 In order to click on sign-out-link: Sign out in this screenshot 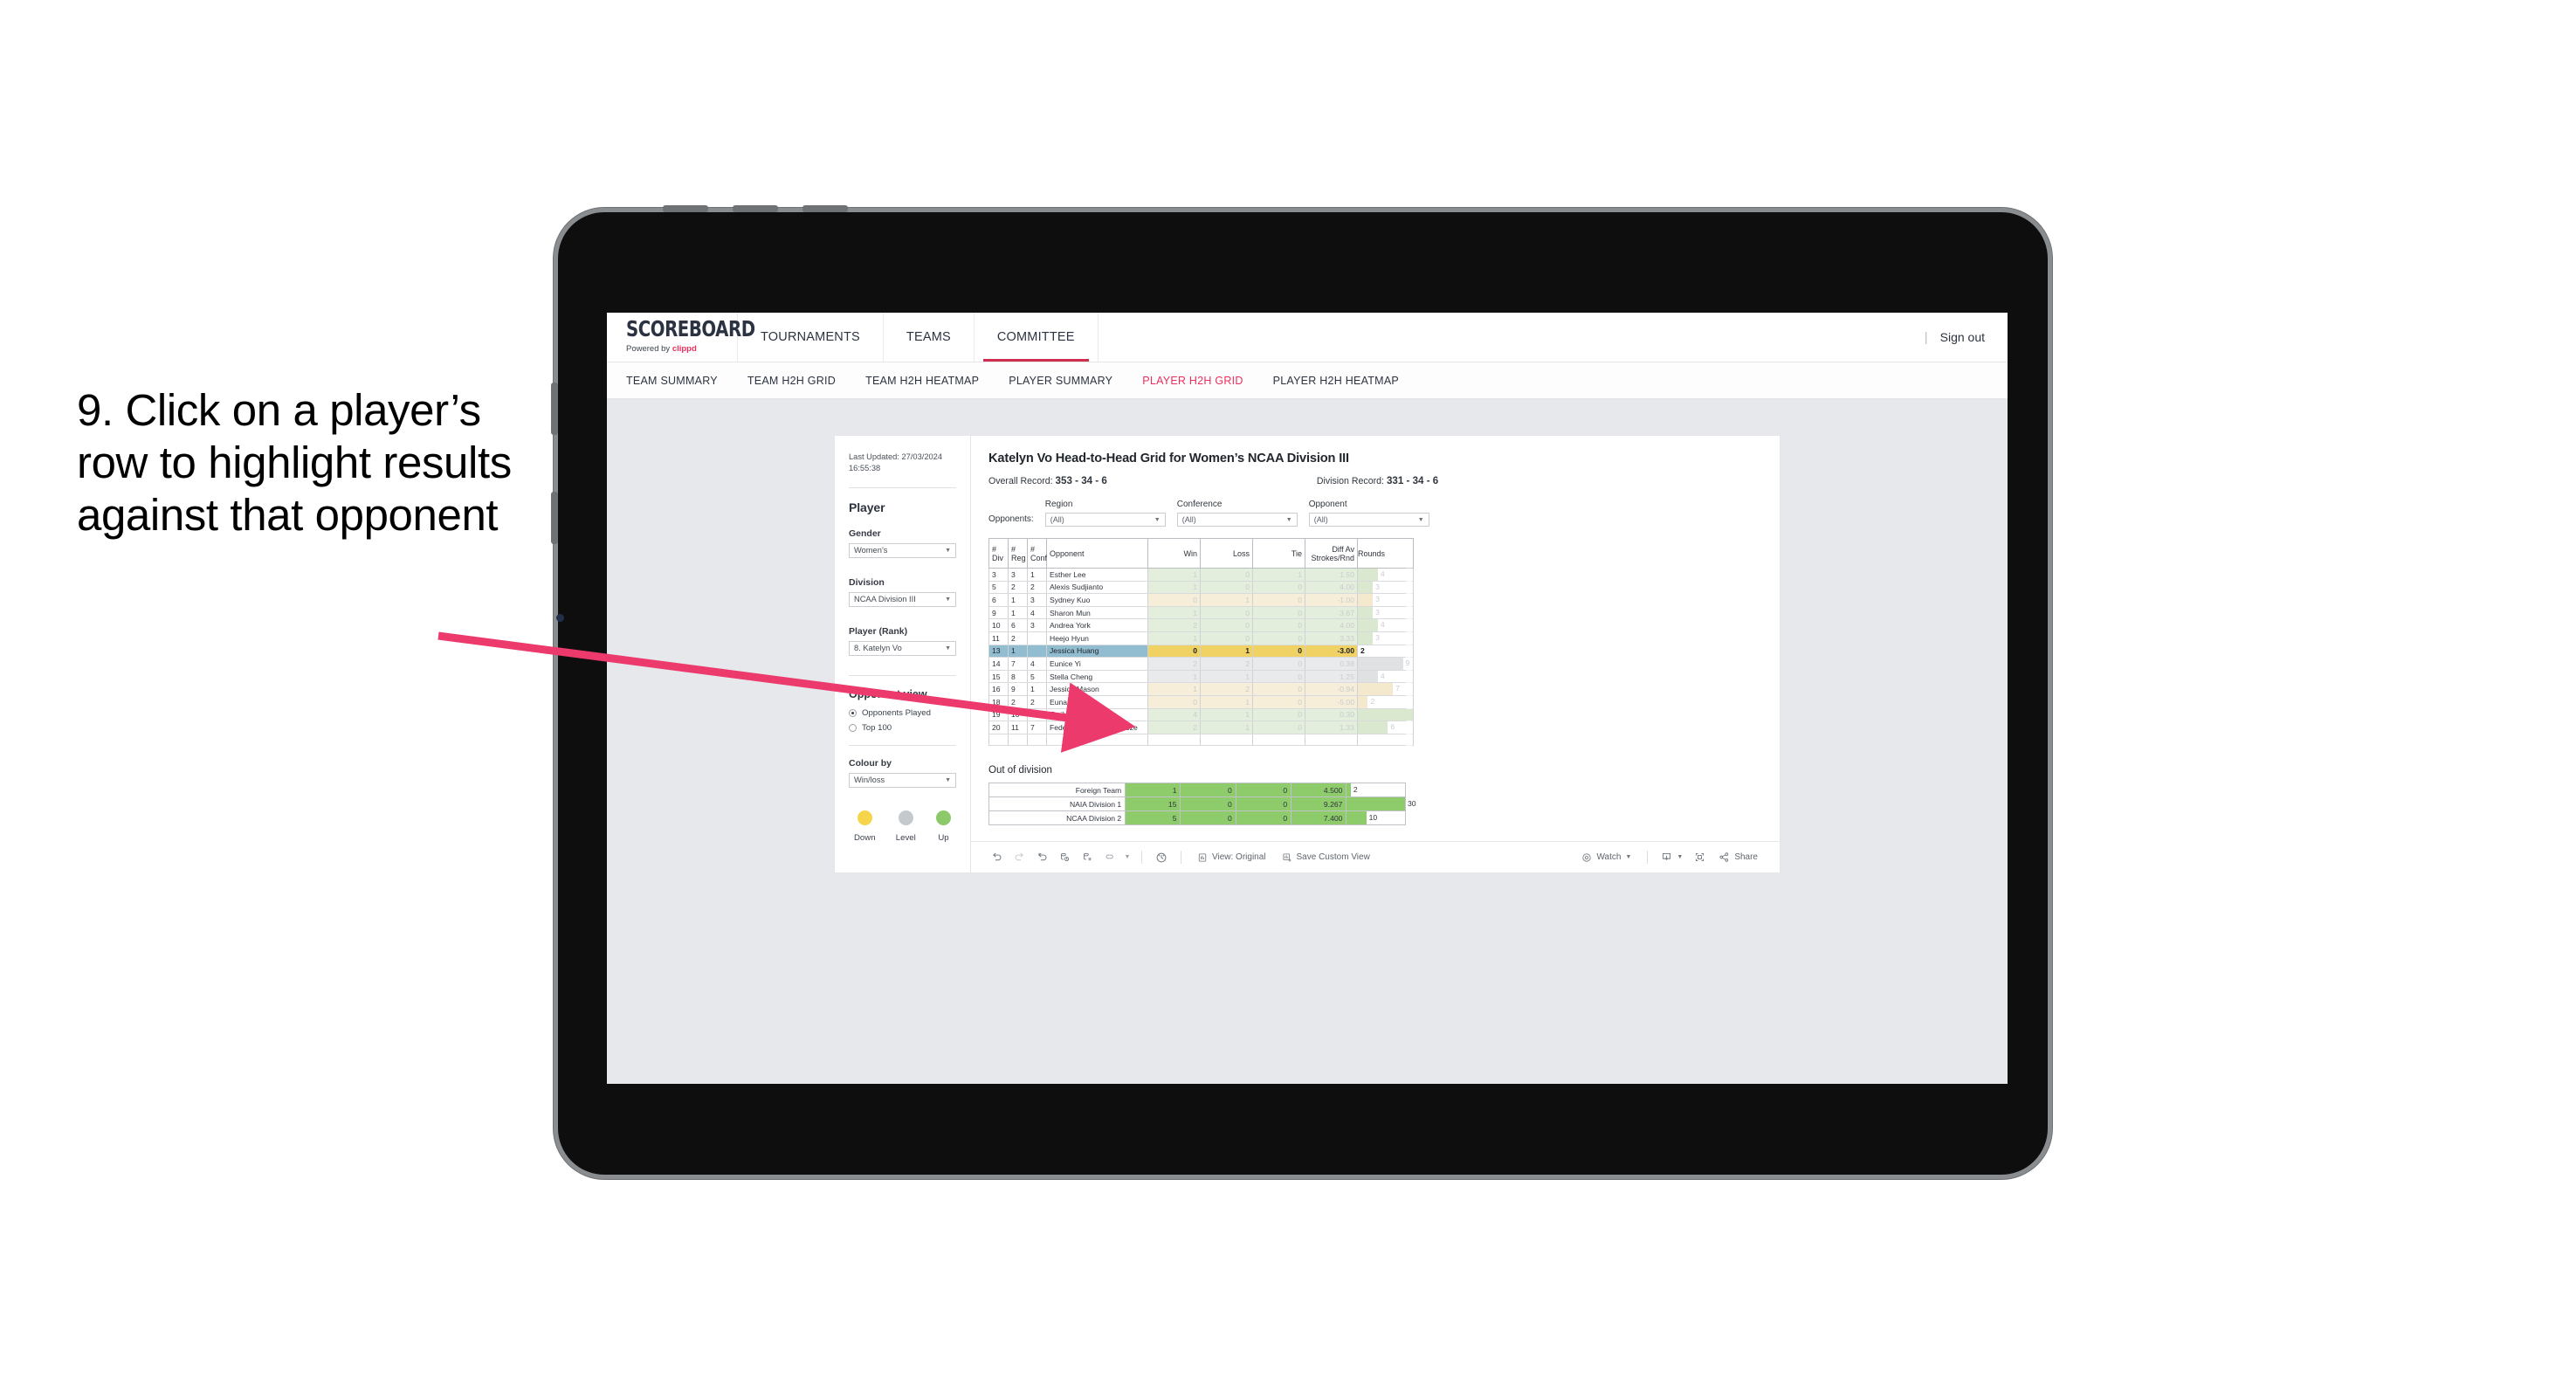, I will do `click(1962, 337)`.